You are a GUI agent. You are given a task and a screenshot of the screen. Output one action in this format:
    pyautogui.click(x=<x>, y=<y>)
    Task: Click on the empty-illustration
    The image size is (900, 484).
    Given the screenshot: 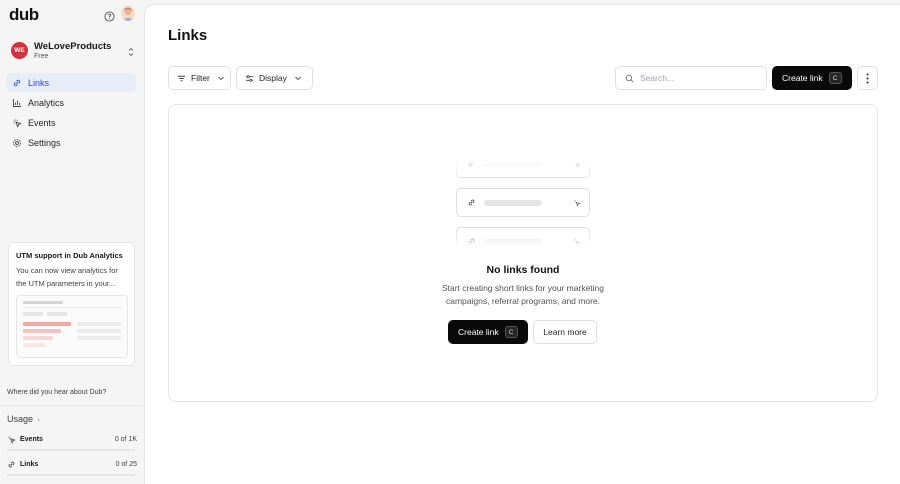 What is the action you would take?
    pyautogui.click(x=523, y=203)
    